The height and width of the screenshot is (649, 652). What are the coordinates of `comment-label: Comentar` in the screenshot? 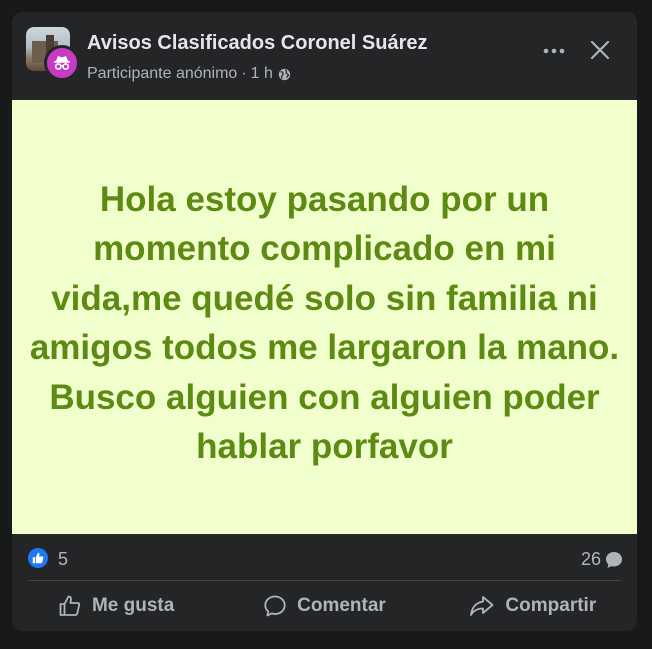 It's located at (341, 605).